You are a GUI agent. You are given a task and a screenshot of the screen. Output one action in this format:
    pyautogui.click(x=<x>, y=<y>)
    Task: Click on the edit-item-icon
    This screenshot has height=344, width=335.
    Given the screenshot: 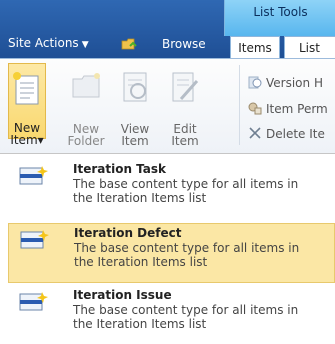 What is the action you would take?
    pyautogui.click(x=185, y=87)
    